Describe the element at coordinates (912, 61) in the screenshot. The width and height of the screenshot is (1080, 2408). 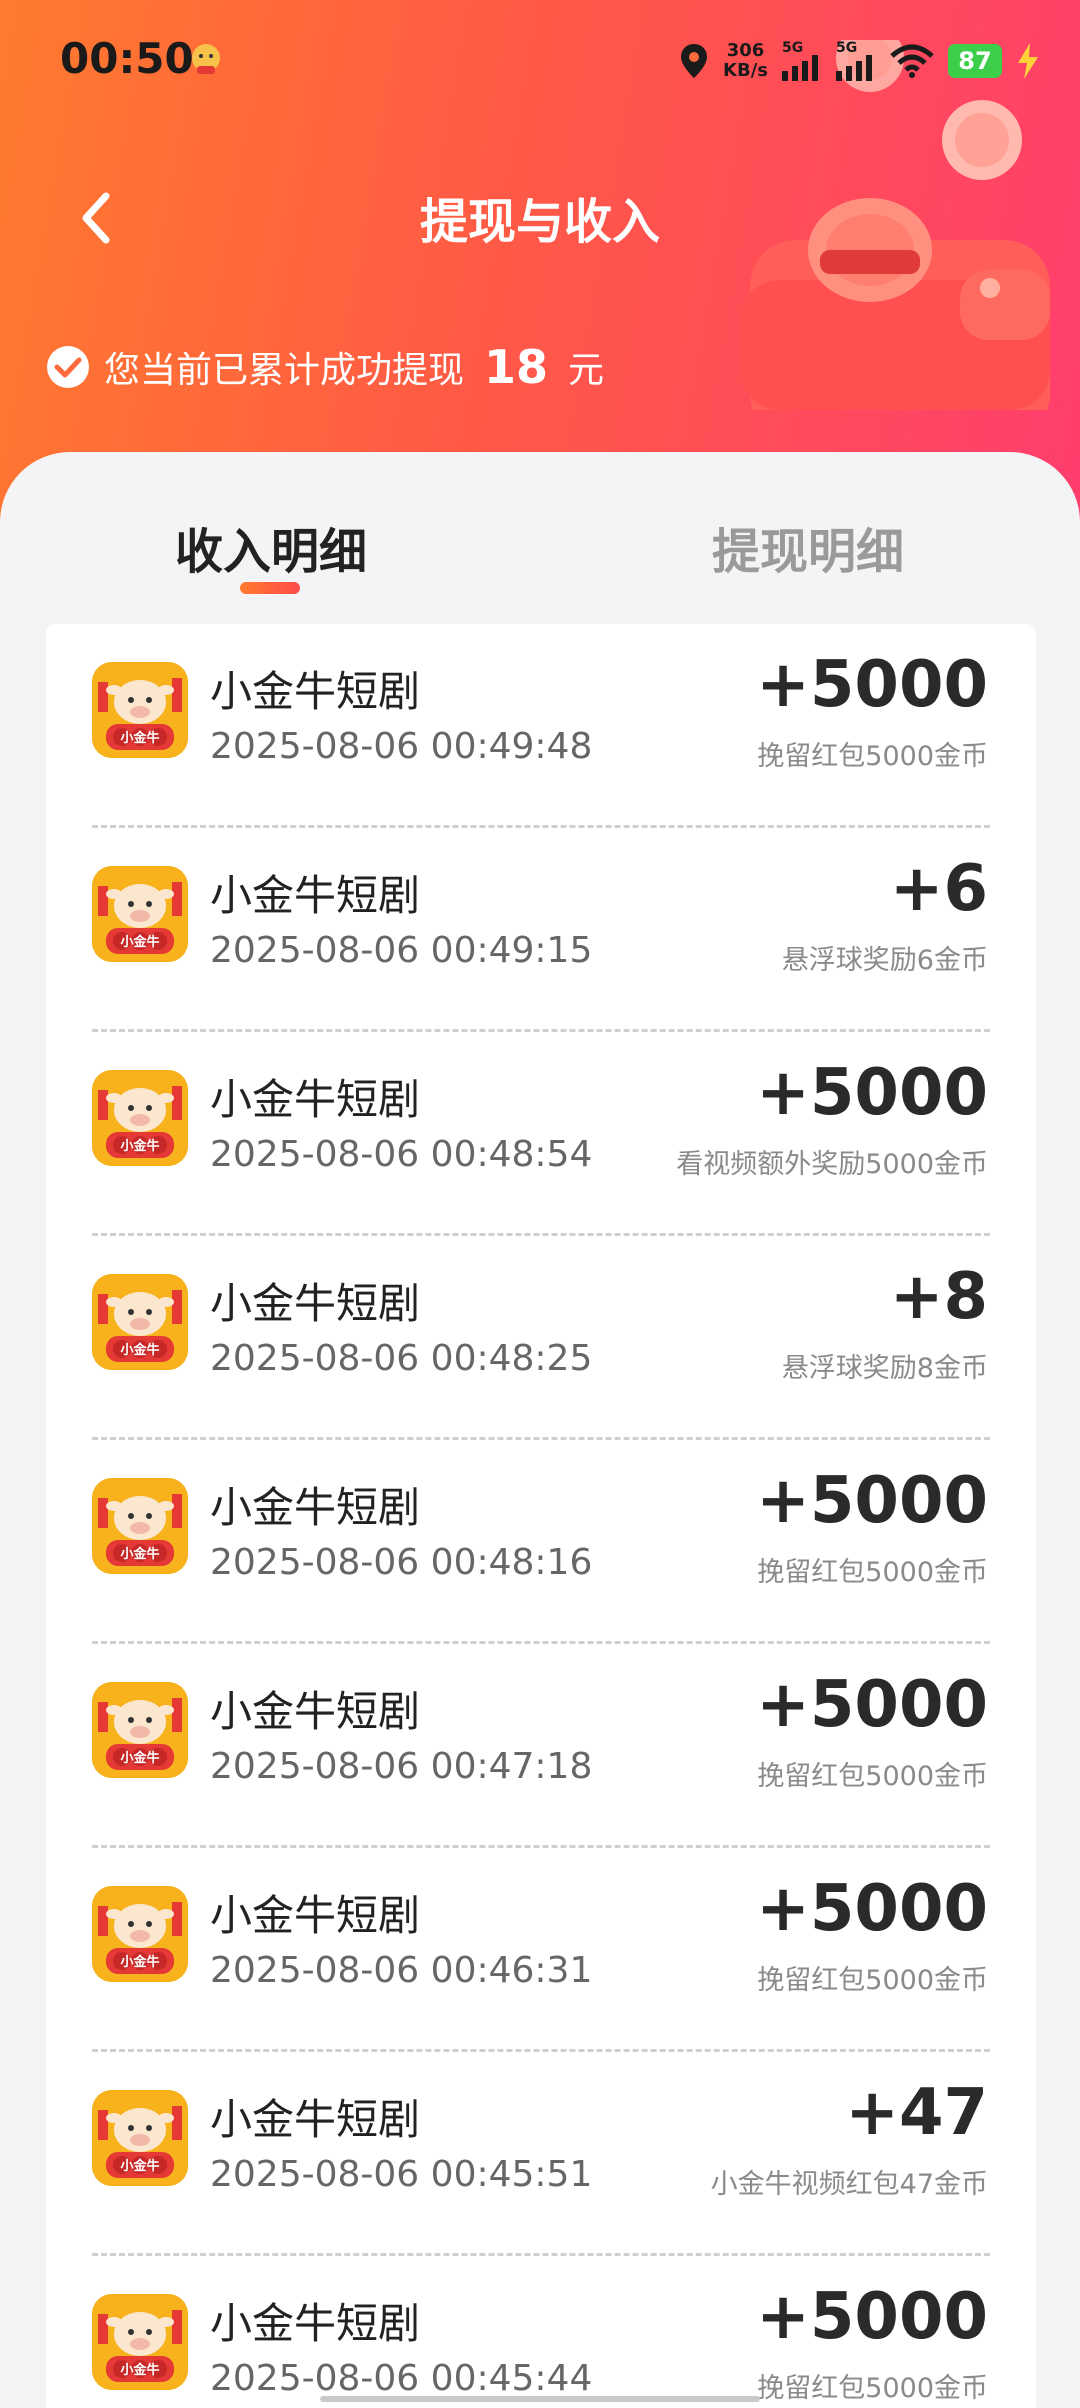
I see `wifi-icon` at that location.